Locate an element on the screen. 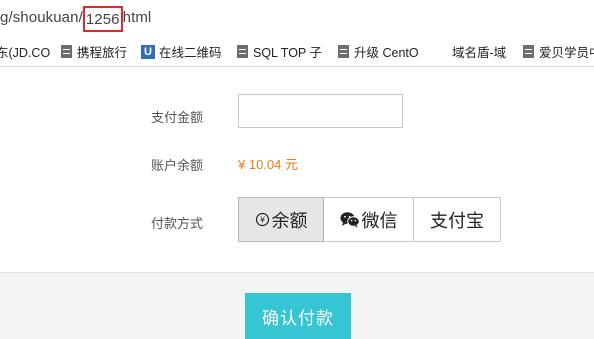  bookmark-jd: 东(JD.CO is located at coordinates (25, 51).